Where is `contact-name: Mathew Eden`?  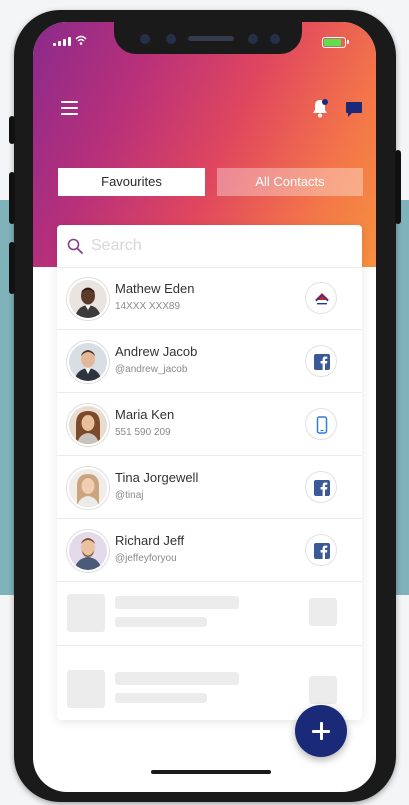 contact-name: Mathew Eden is located at coordinates (155, 288).